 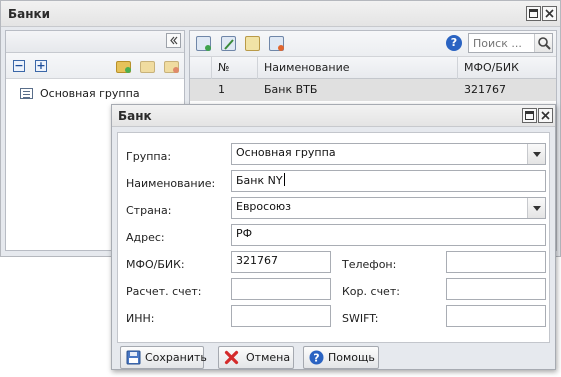 What do you see at coordinates (543, 43) in the screenshot?
I see `search-icon` at bounding box center [543, 43].